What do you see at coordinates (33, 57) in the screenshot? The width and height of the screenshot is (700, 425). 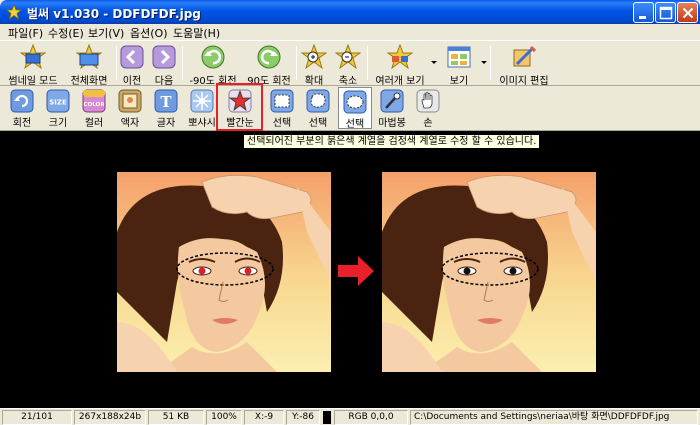 I see `thumbnail-icon` at bounding box center [33, 57].